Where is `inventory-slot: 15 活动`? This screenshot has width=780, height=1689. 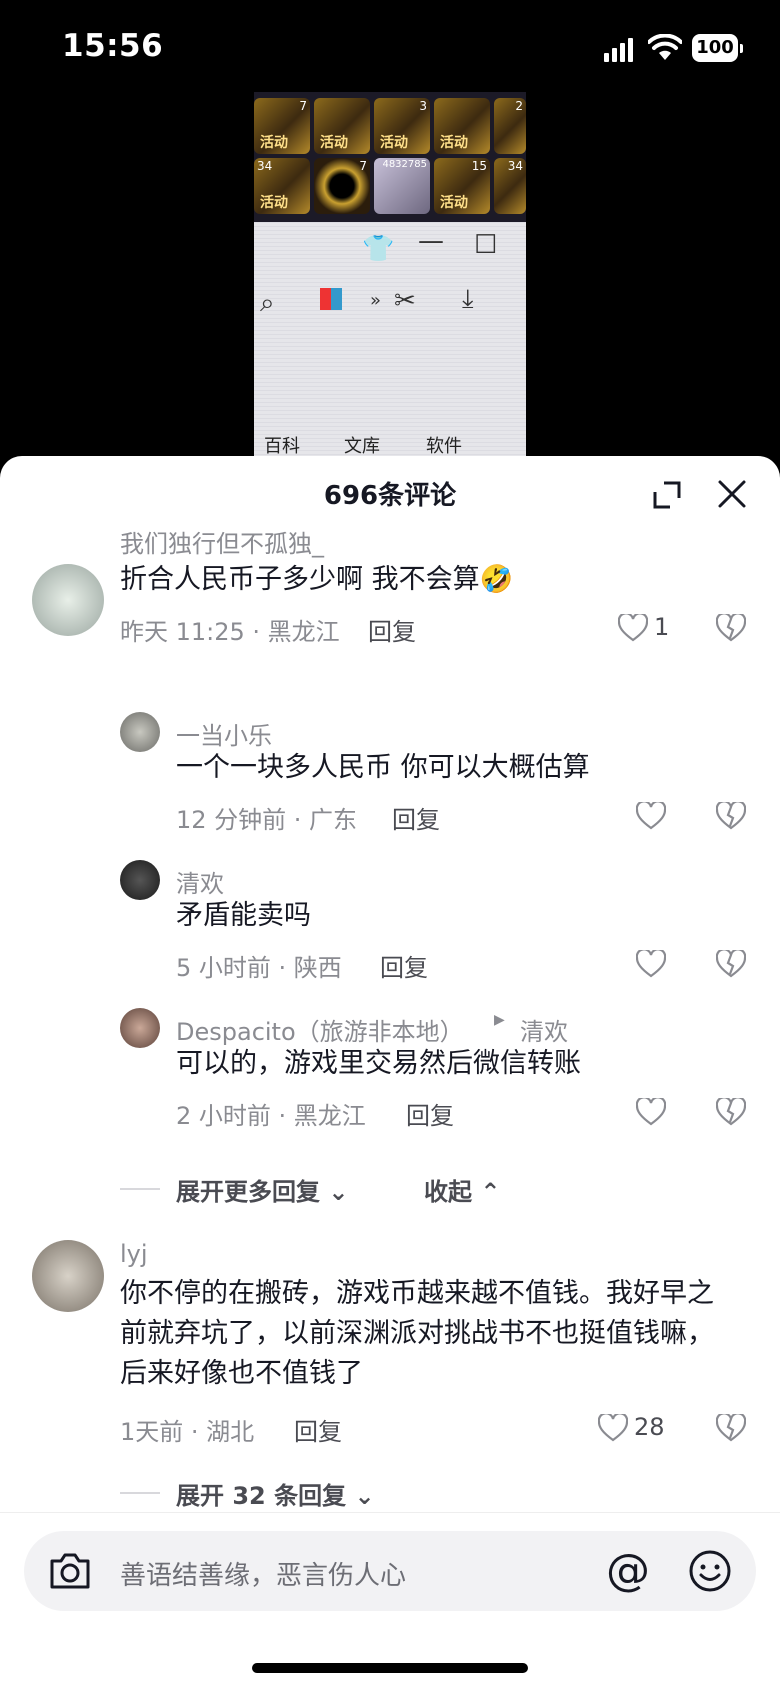 inventory-slot: 15 活动 is located at coordinates (462, 186).